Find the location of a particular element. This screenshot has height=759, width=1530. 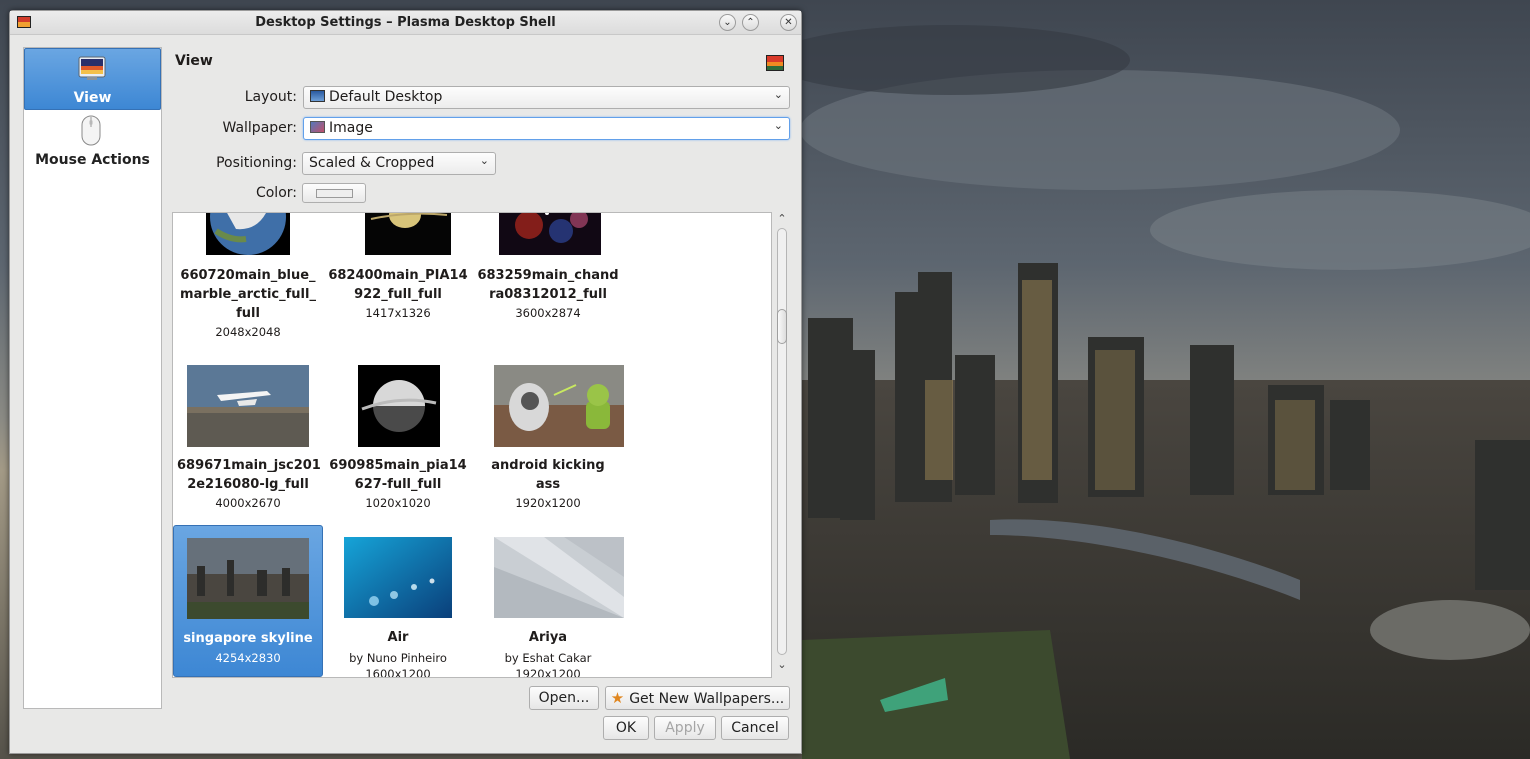

image-icon is located at coordinates (317, 127).